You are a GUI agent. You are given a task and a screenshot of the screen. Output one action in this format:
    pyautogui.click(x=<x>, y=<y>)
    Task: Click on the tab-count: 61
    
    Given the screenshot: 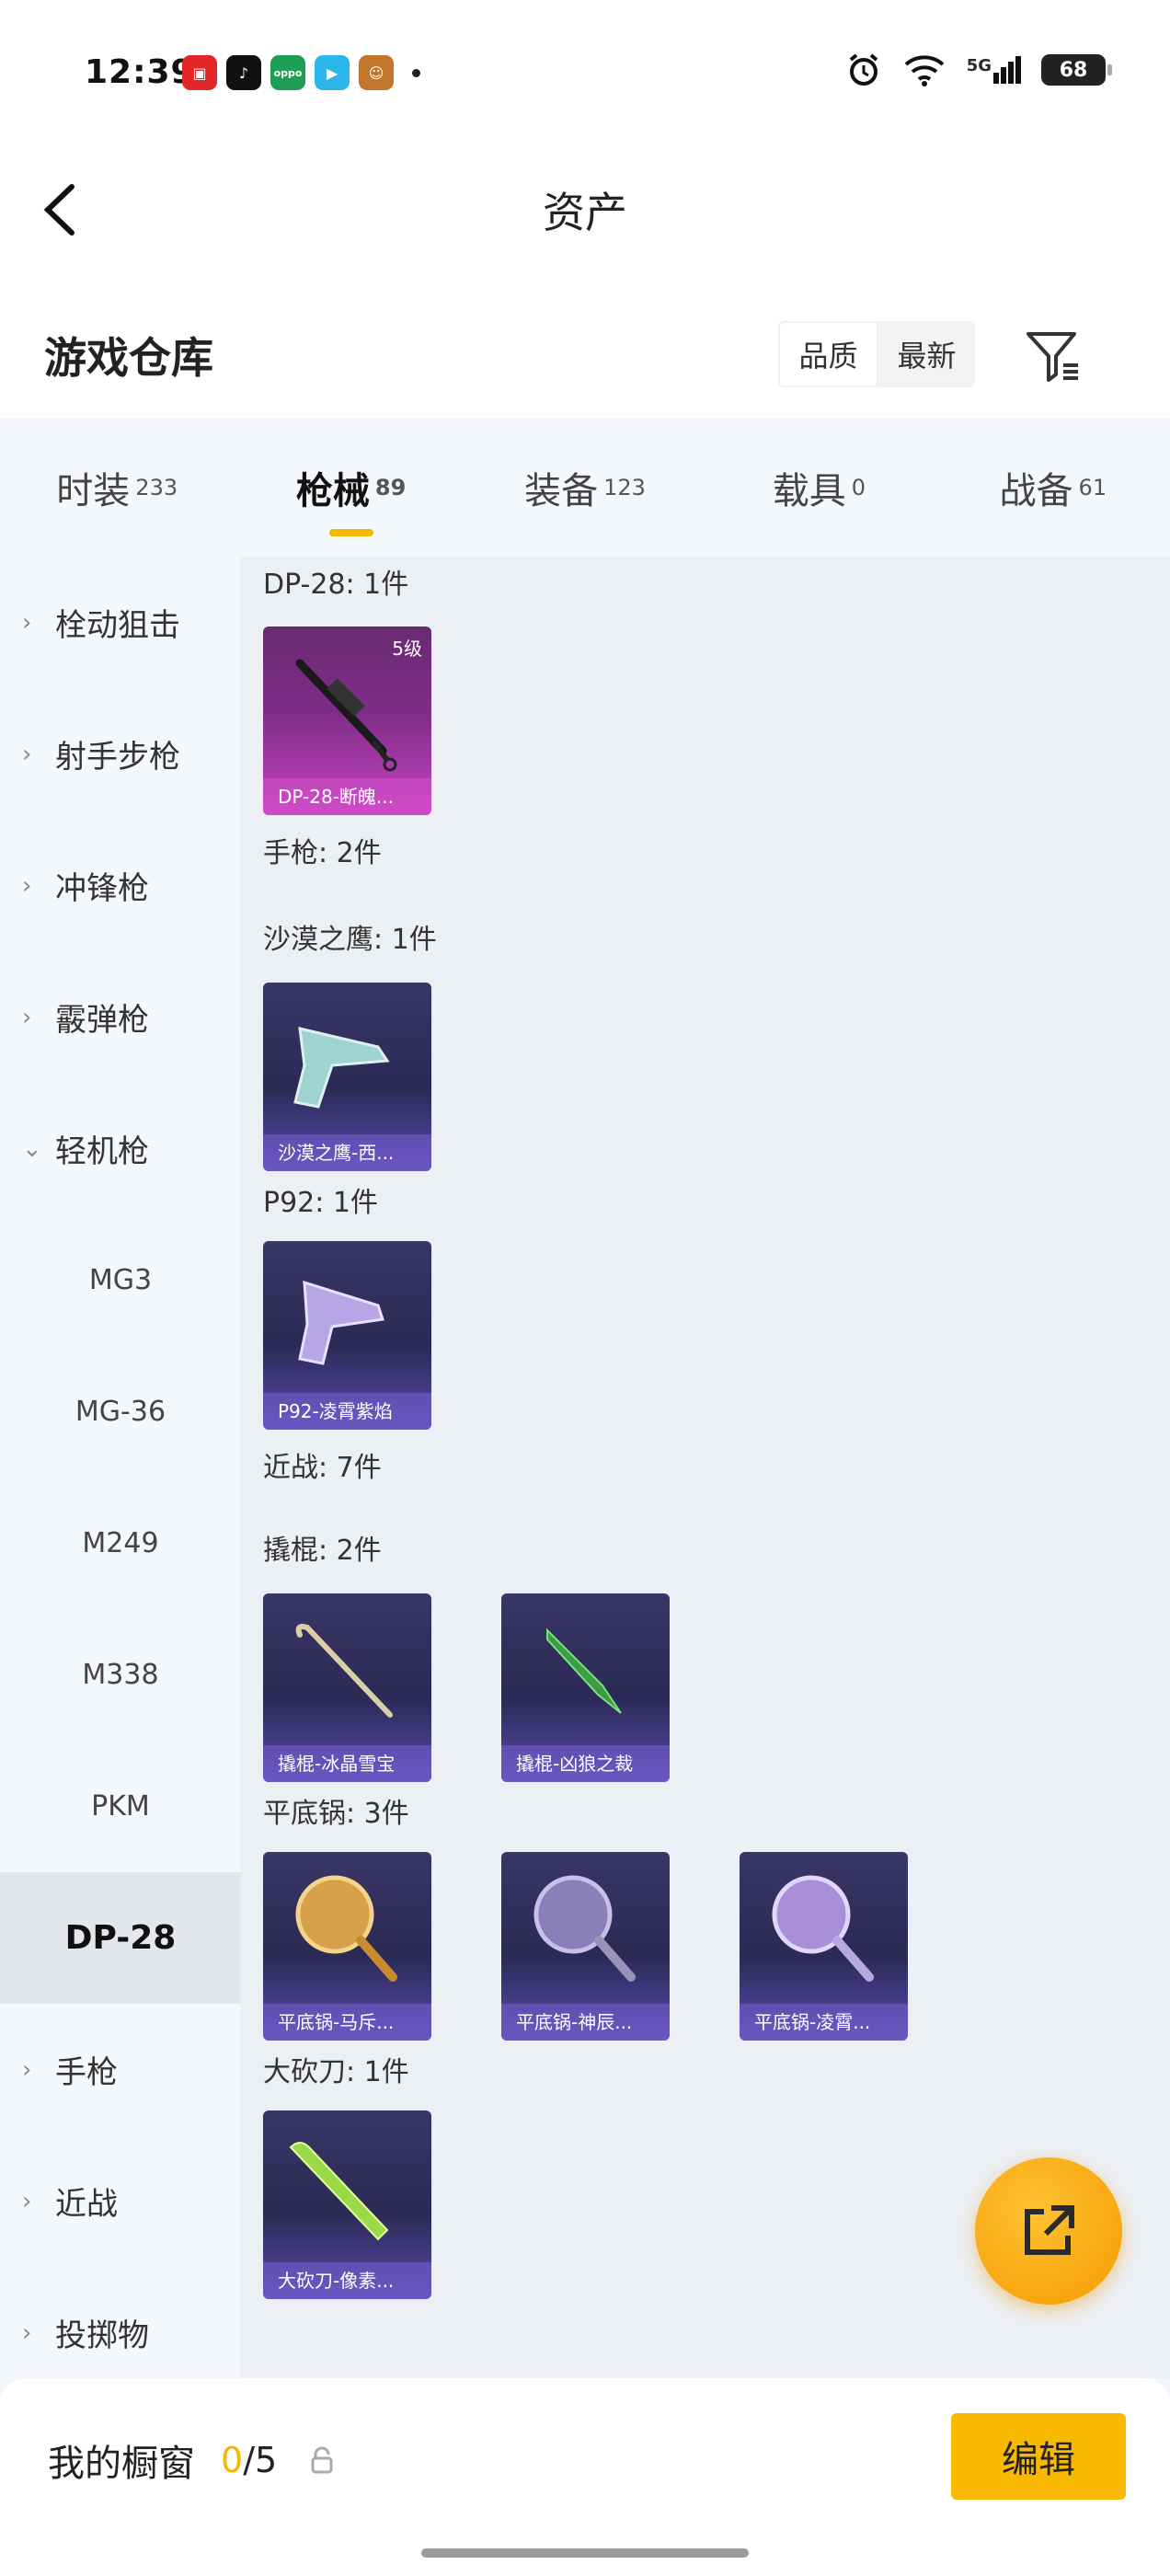 What is the action you would take?
    pyautogui.click(x=1092, y=487)
    